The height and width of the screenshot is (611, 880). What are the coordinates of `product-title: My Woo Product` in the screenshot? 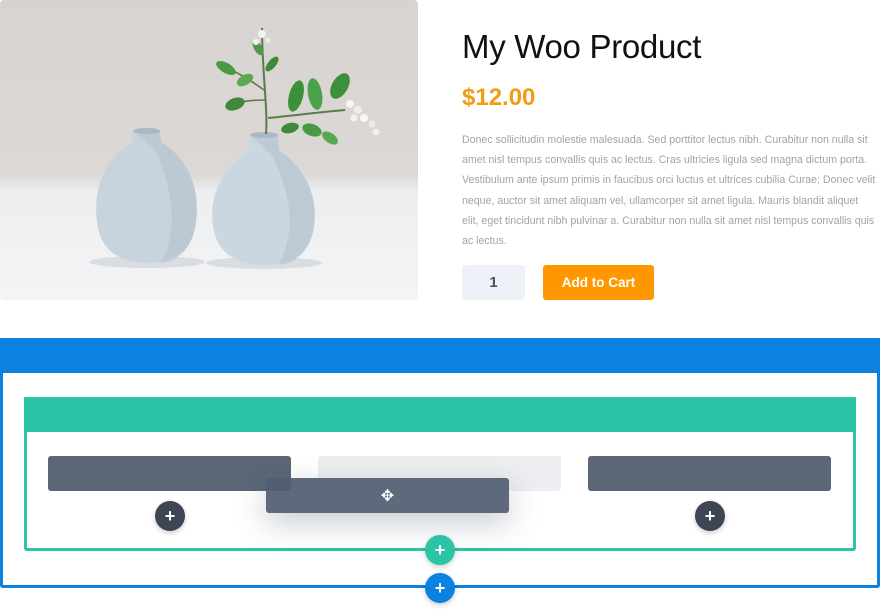 It's located at (582, 46).